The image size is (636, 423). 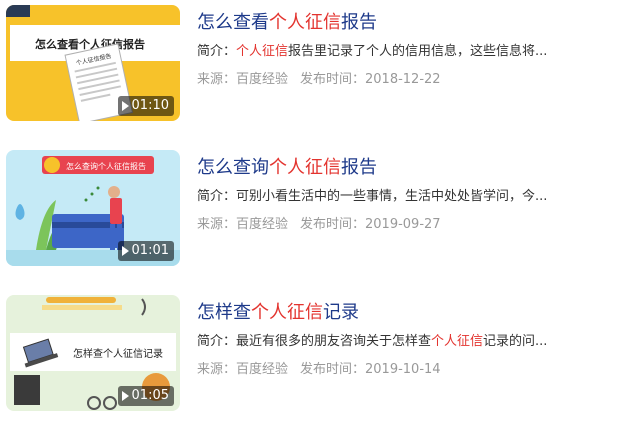 I want to click on result-meta: 来源：百度经验 发布时间：2018-12-22, so click(x=407, y=80).